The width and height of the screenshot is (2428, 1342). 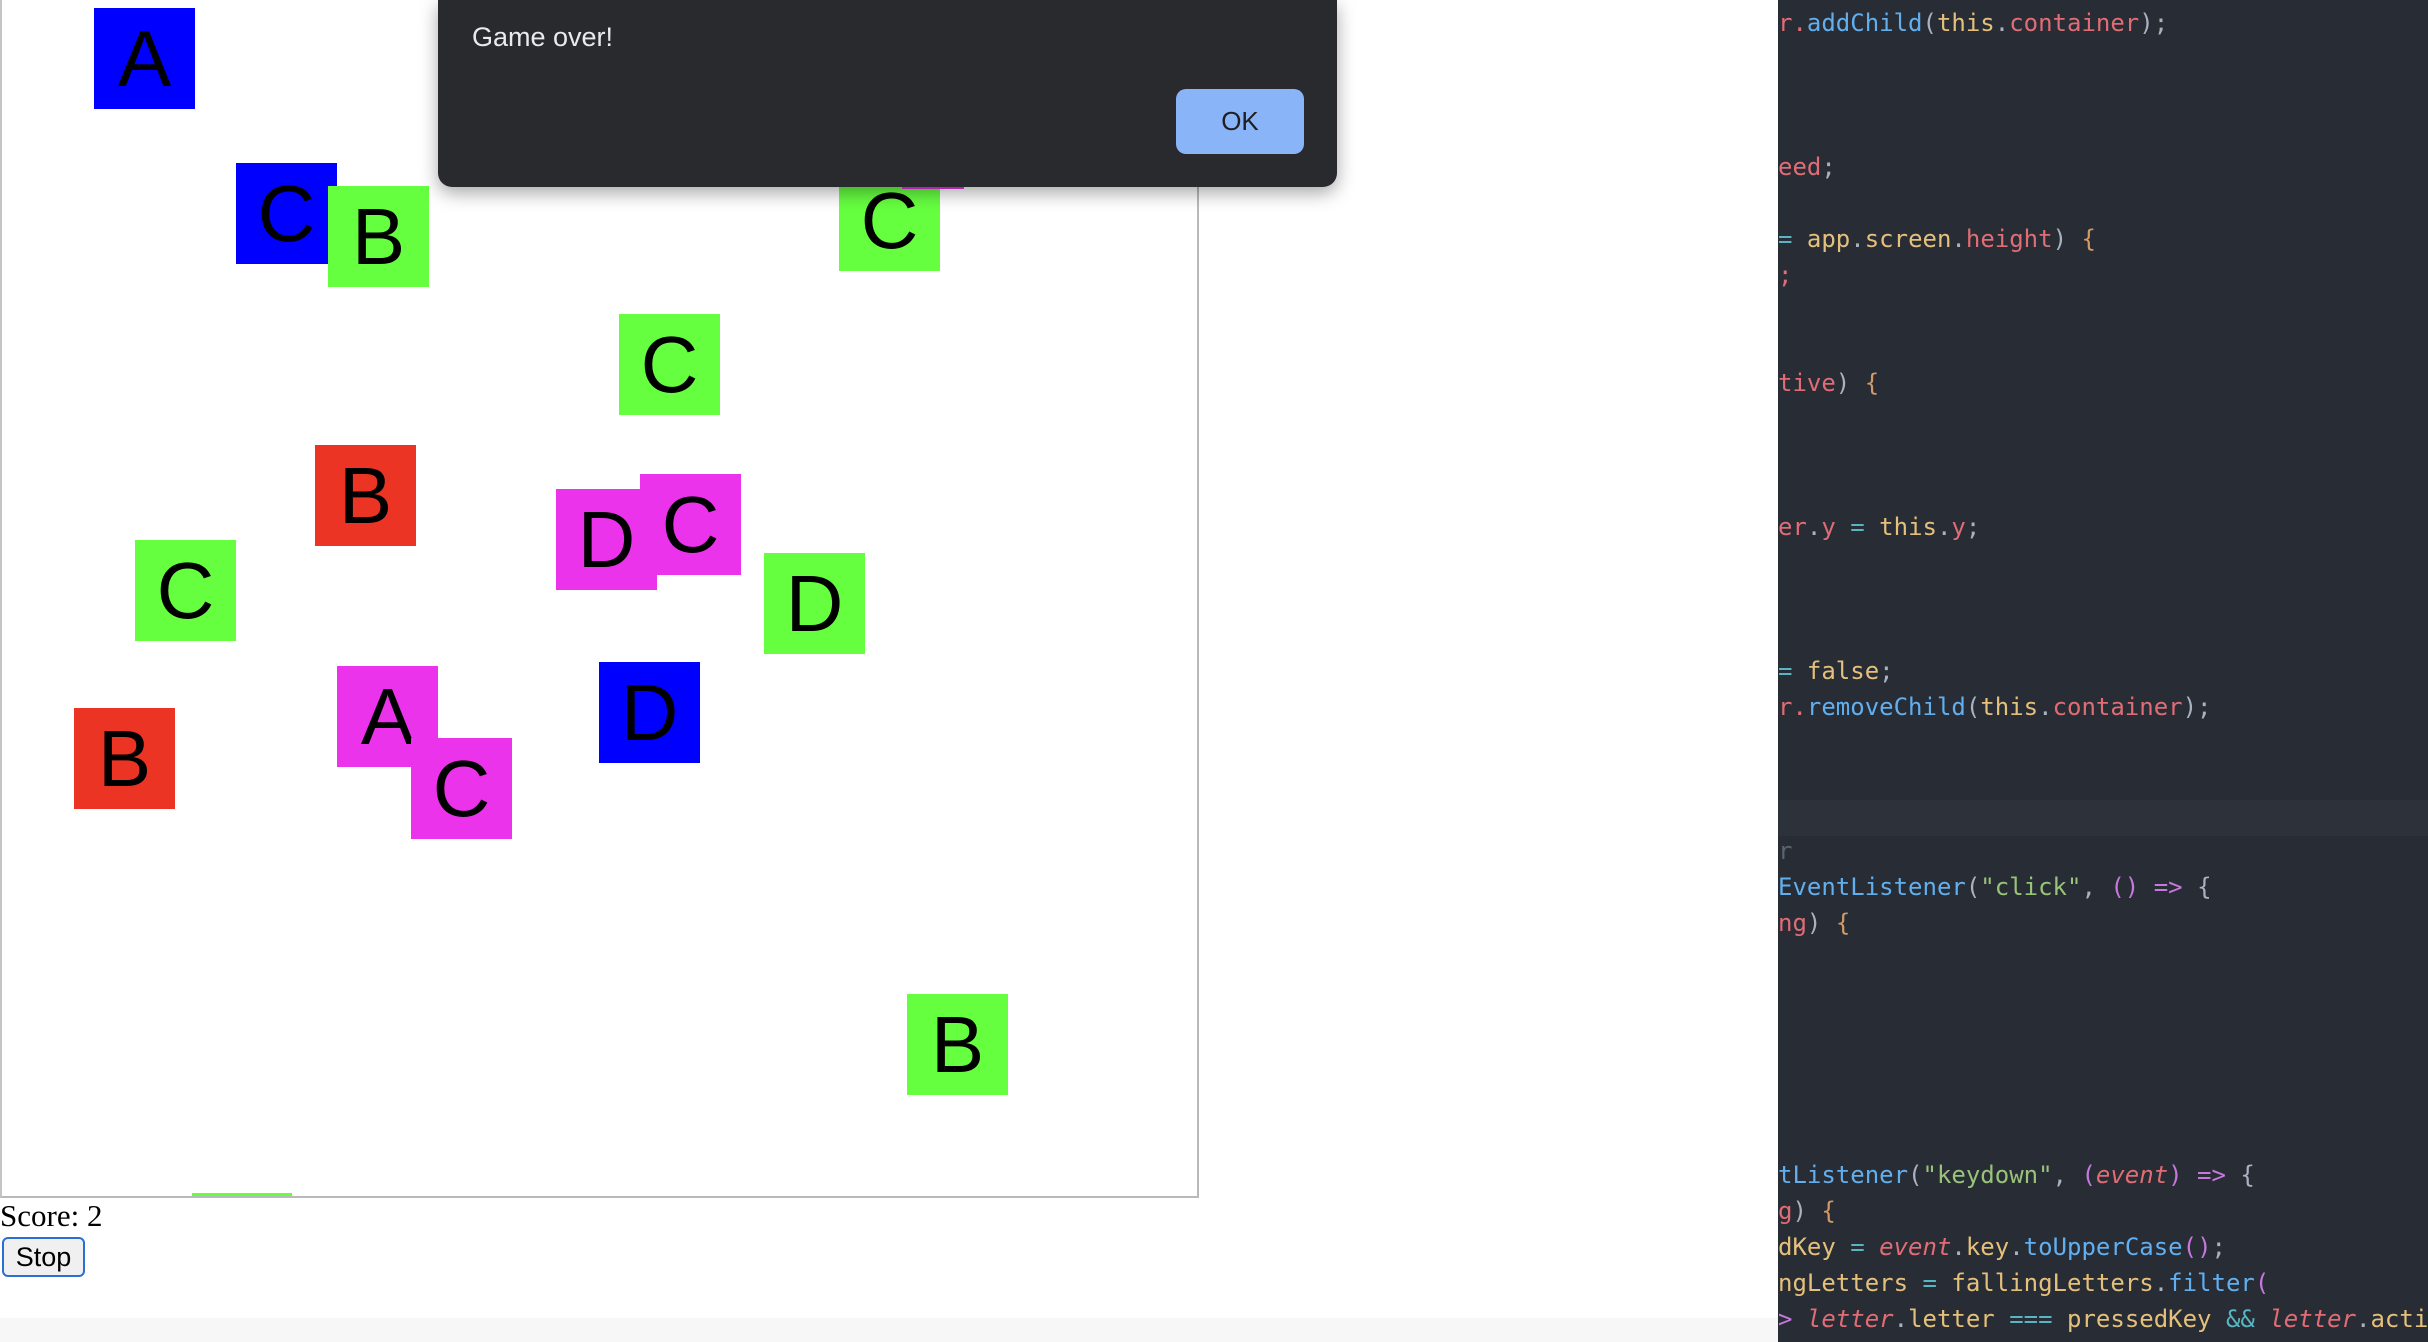 I want to click on score-label: Score: 2, so click(x=51, y=1215).